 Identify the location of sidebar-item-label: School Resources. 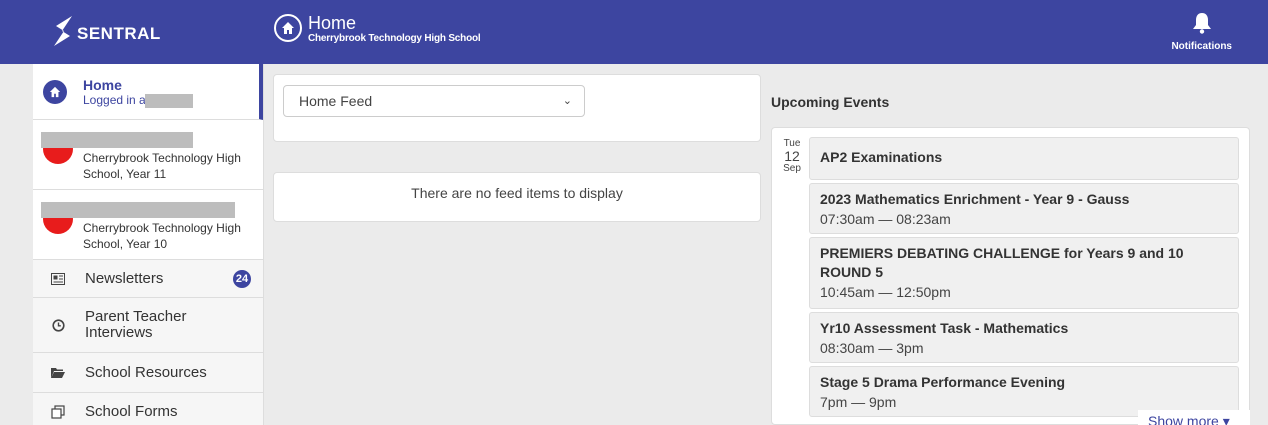
(146, 372).